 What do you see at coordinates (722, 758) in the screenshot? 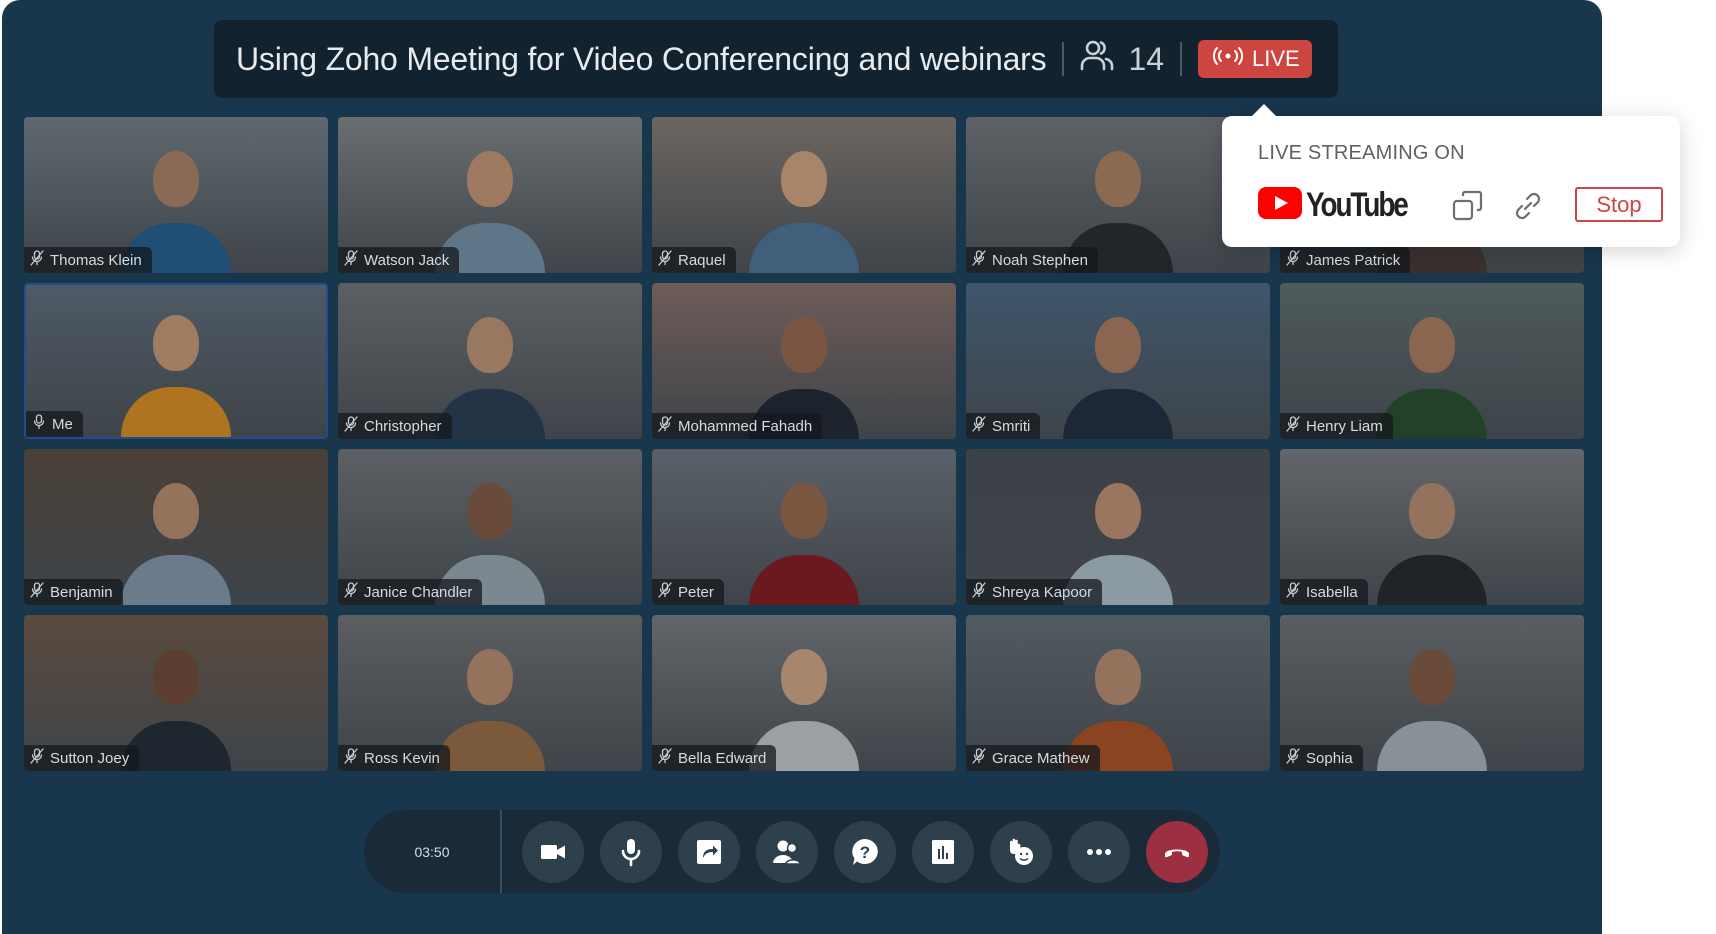
I see `participant-name: Bella Edward` at bounding box center [722, 758].